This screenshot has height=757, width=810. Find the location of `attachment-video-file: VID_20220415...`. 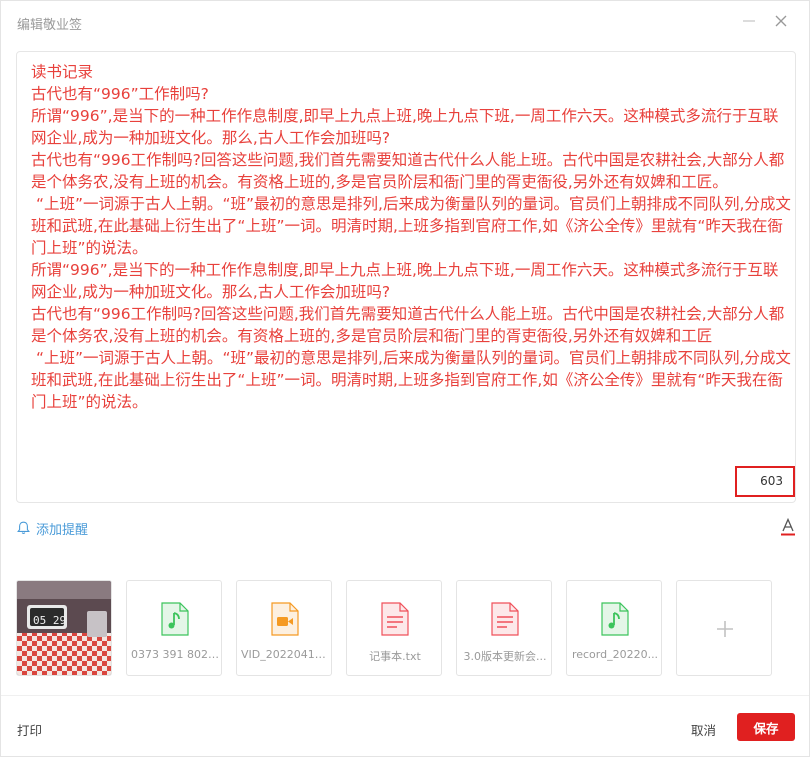

attachment-video-file: VID_20220415... is located at coordinates (284, 628).